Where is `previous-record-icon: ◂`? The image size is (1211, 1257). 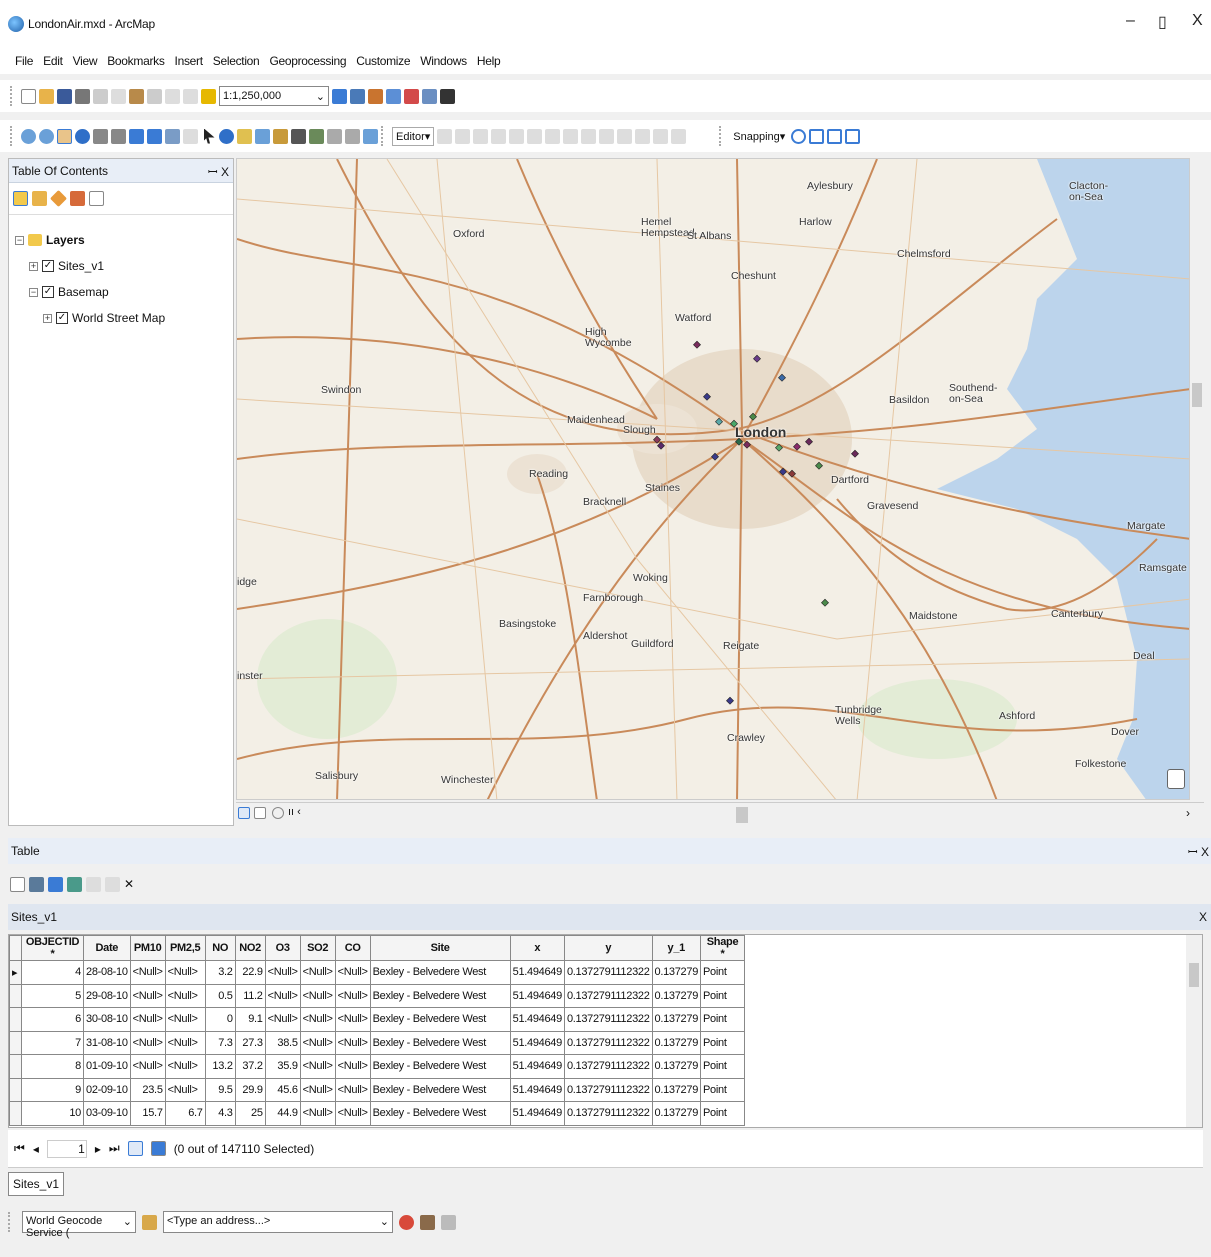
previous-record-icon: ◂ is located at coordinates (36, 1149).